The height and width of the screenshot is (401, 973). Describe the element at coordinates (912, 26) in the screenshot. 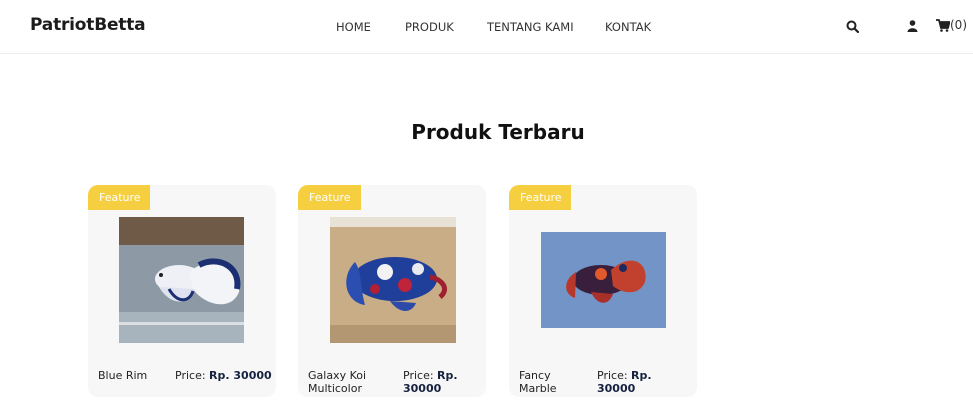

I see `user-icon` at that location.